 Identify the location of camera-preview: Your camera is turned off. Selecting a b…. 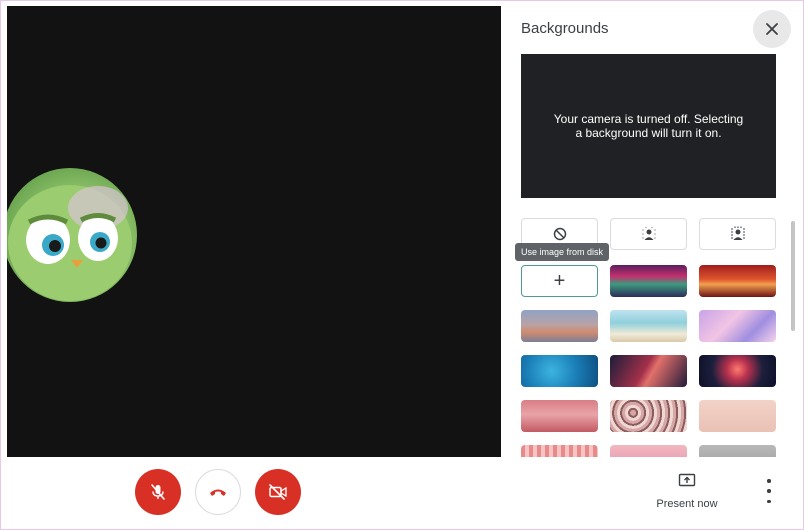
(648, 126).